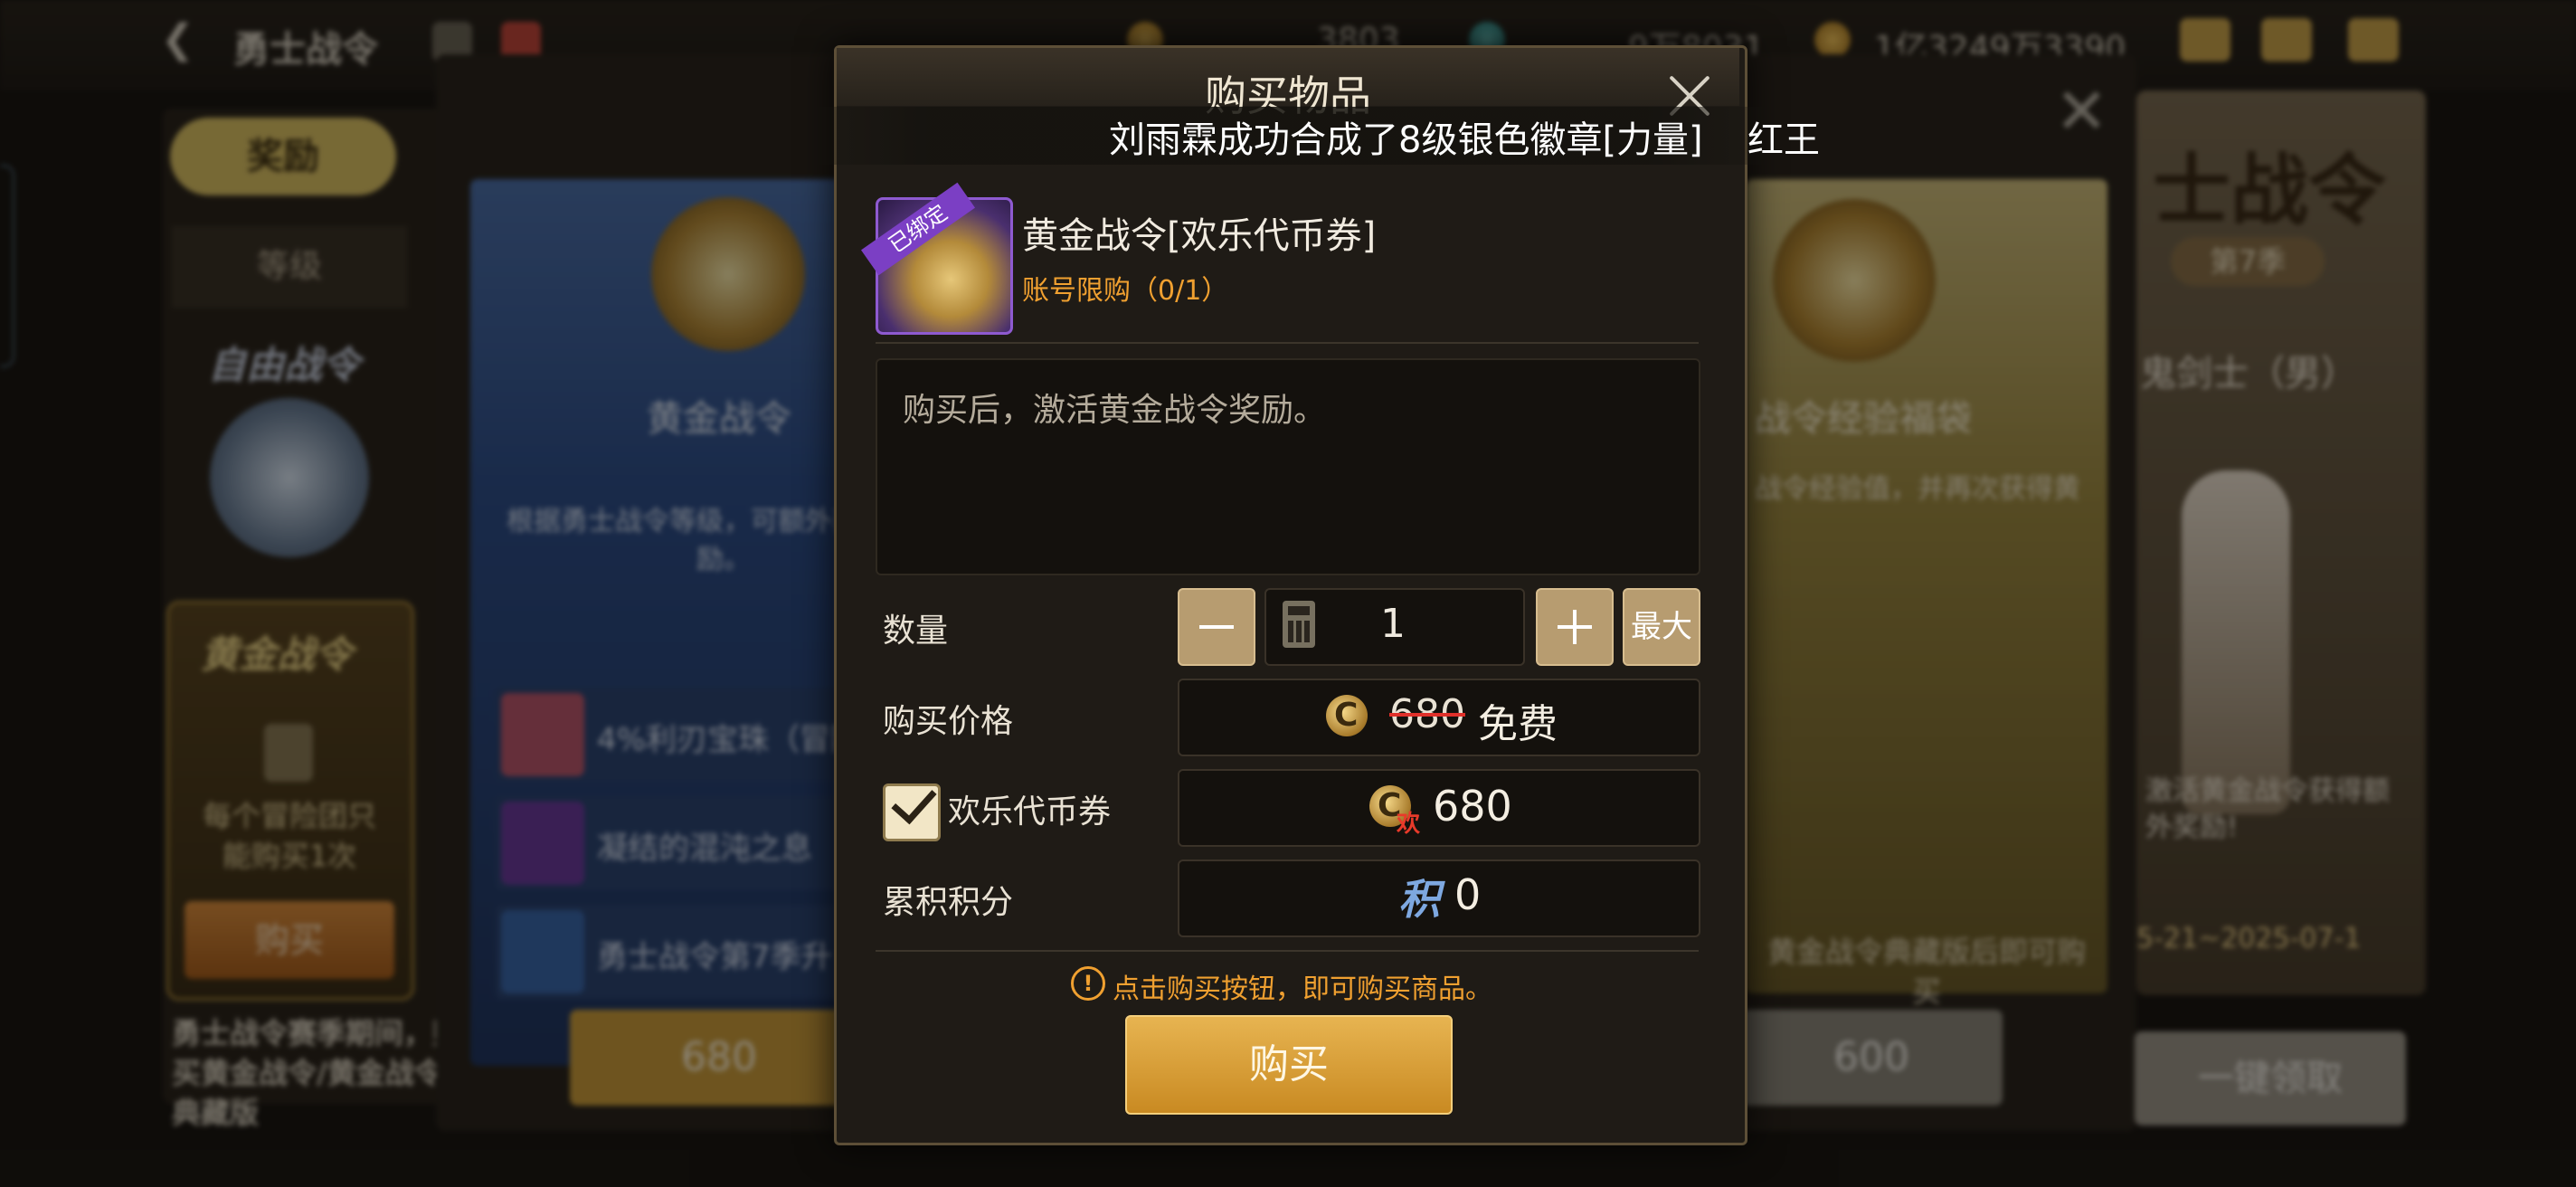 Image resolution: width=2576 pixels, height=1187 pixels. I want to click on quantity-plus-button, so click(1575, 627).